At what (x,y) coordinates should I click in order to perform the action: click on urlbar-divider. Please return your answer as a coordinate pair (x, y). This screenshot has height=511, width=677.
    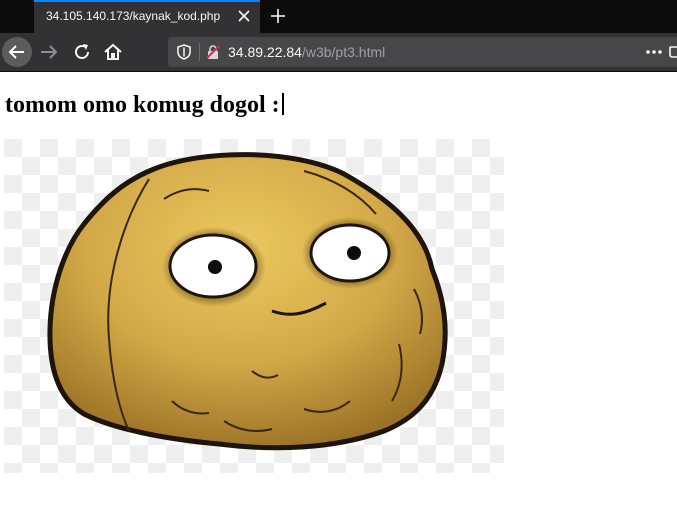
    Looking at the image, I should click on (199, 52).